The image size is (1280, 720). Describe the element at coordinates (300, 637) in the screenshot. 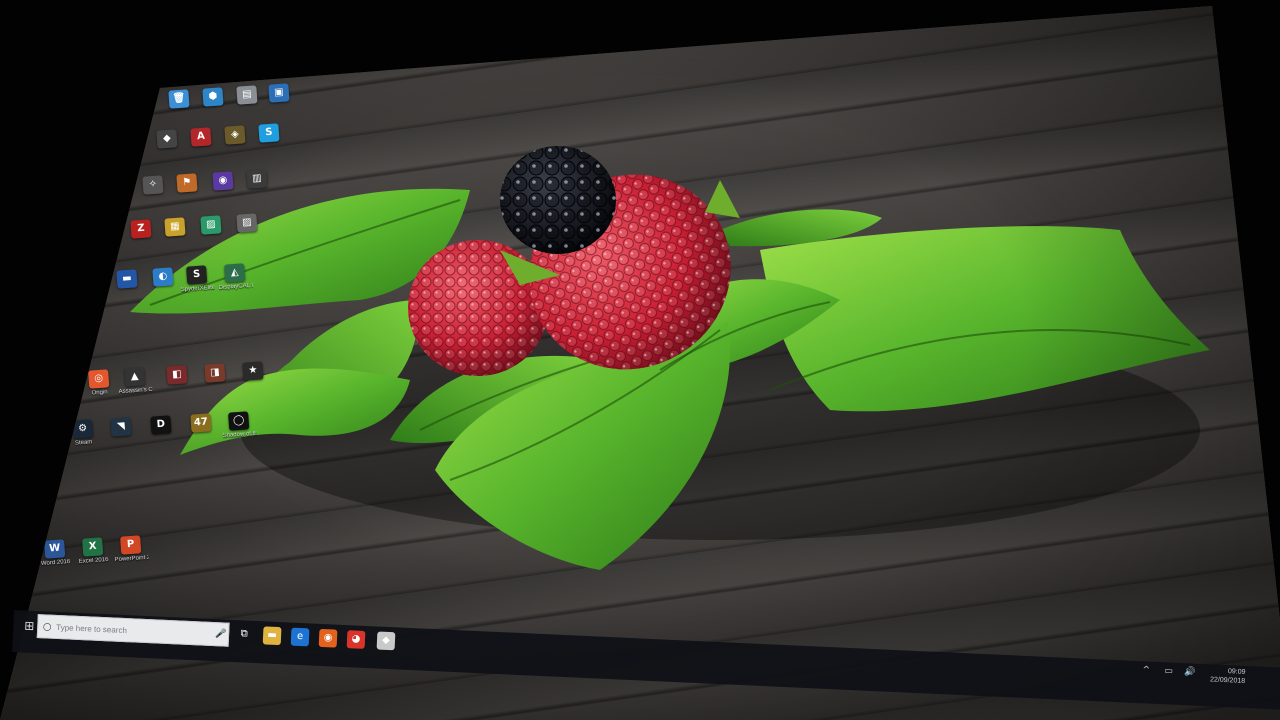

I see `edge-button: e` at that location.